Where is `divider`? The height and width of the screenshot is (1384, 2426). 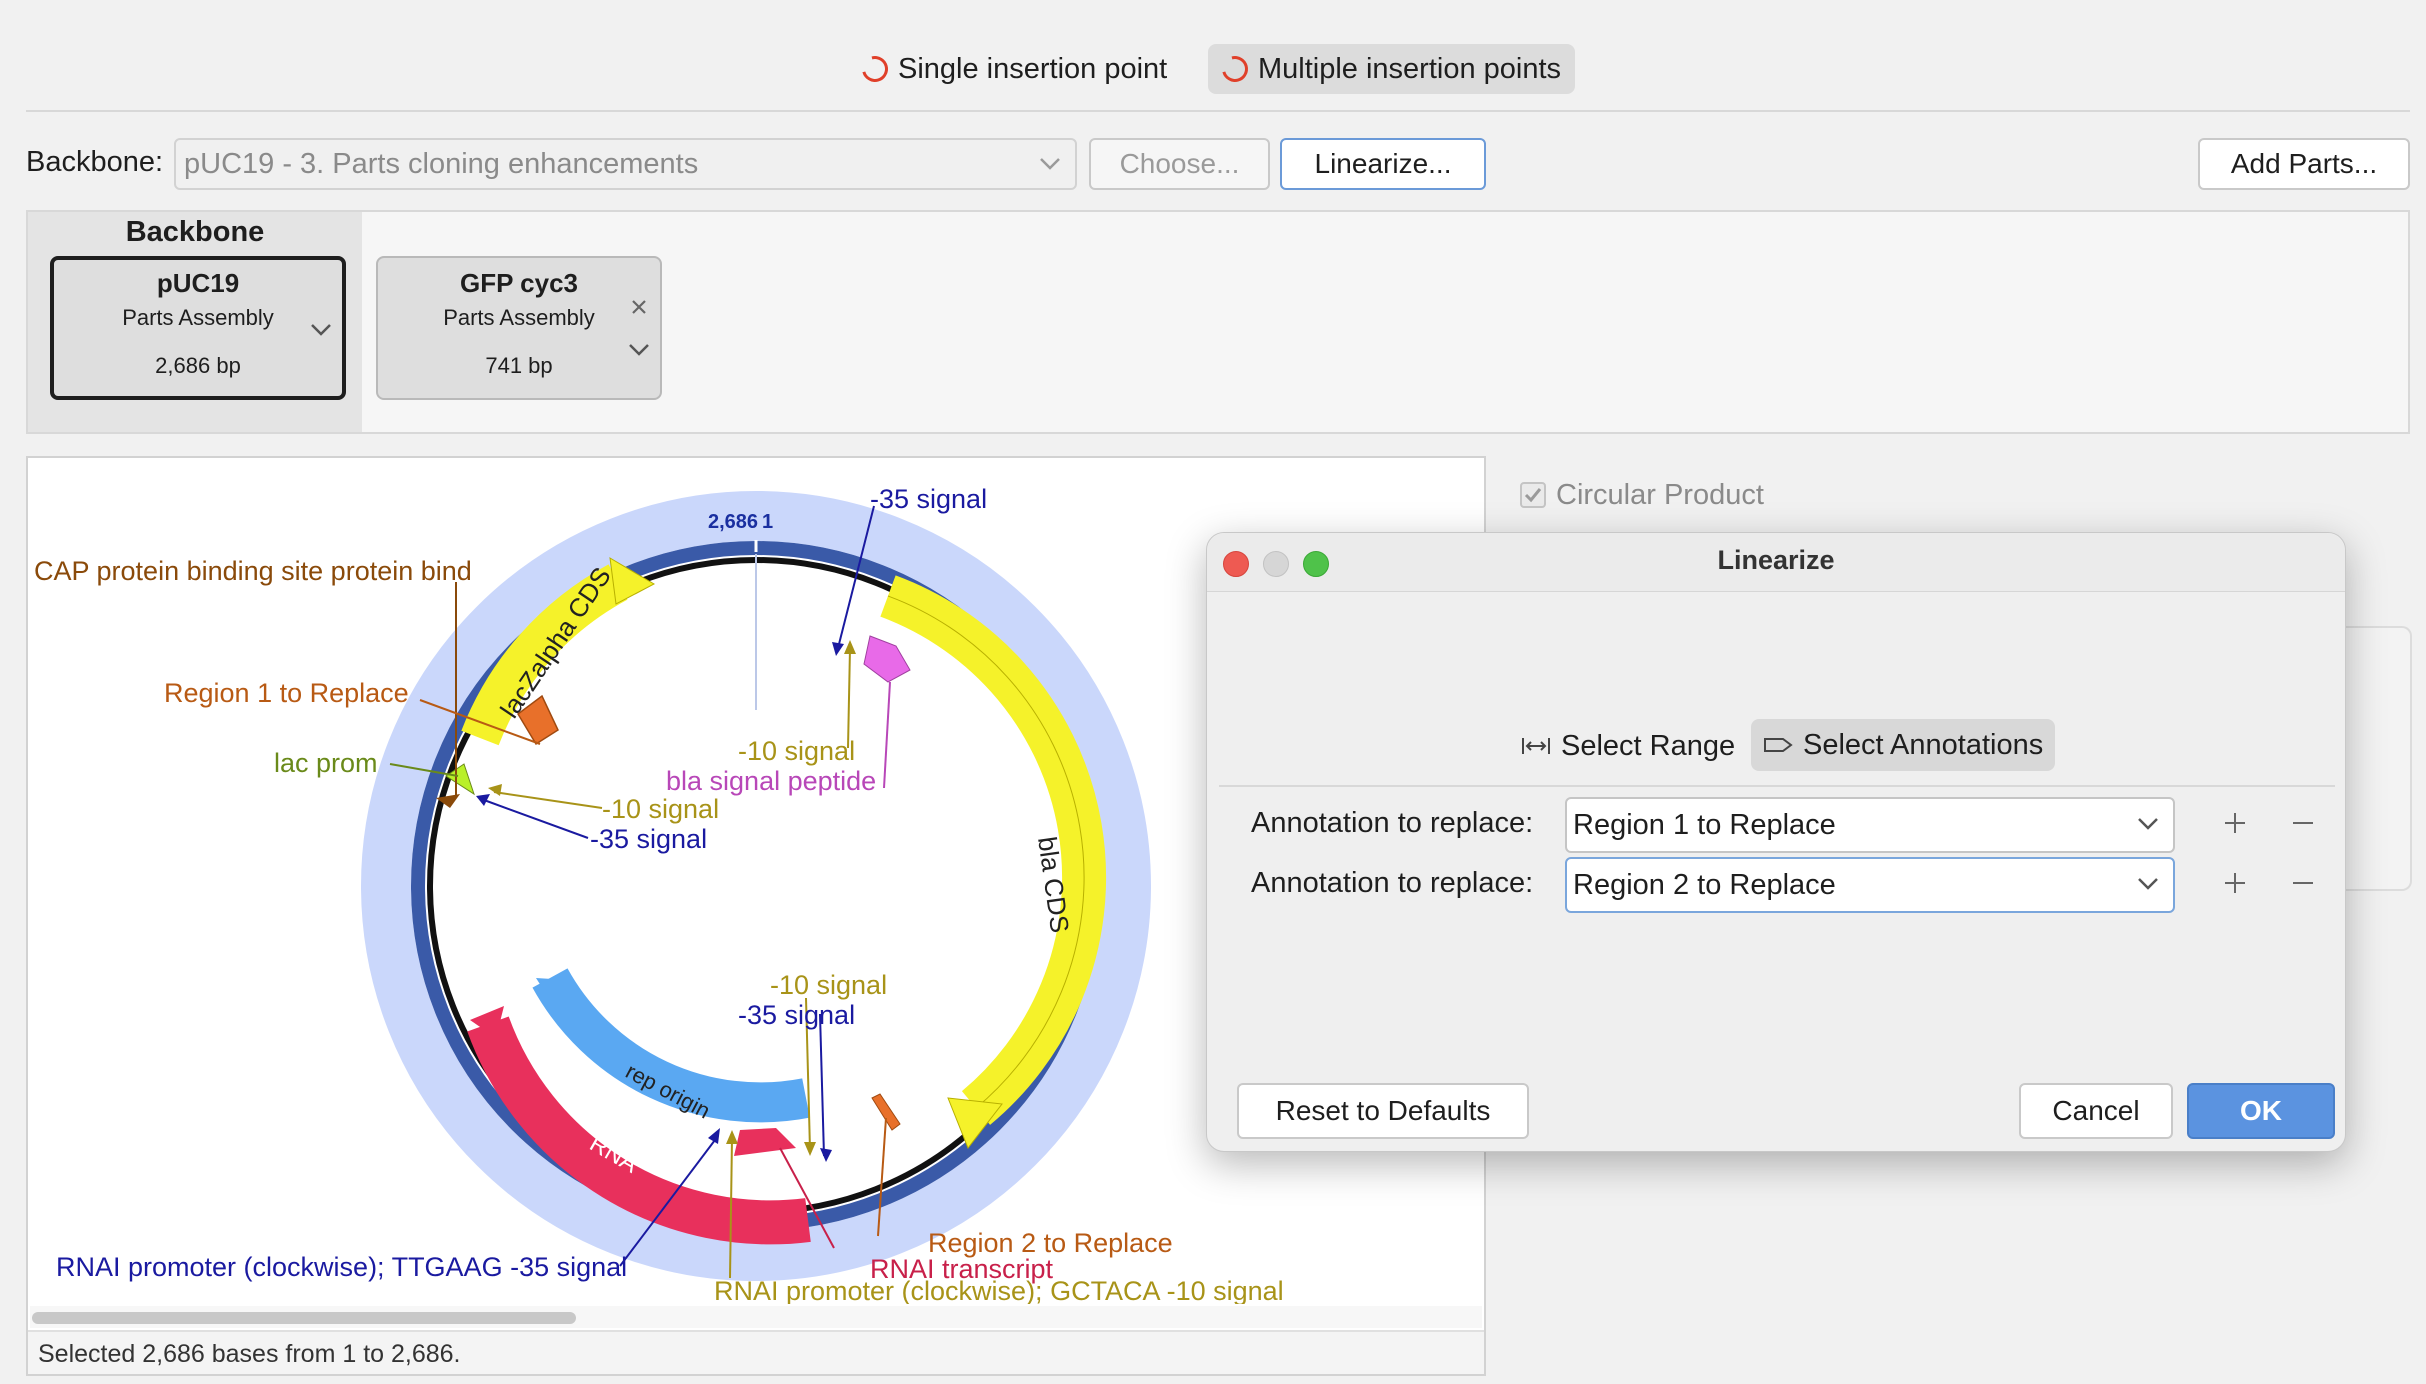
divider is located at coordinates (1218, 111).